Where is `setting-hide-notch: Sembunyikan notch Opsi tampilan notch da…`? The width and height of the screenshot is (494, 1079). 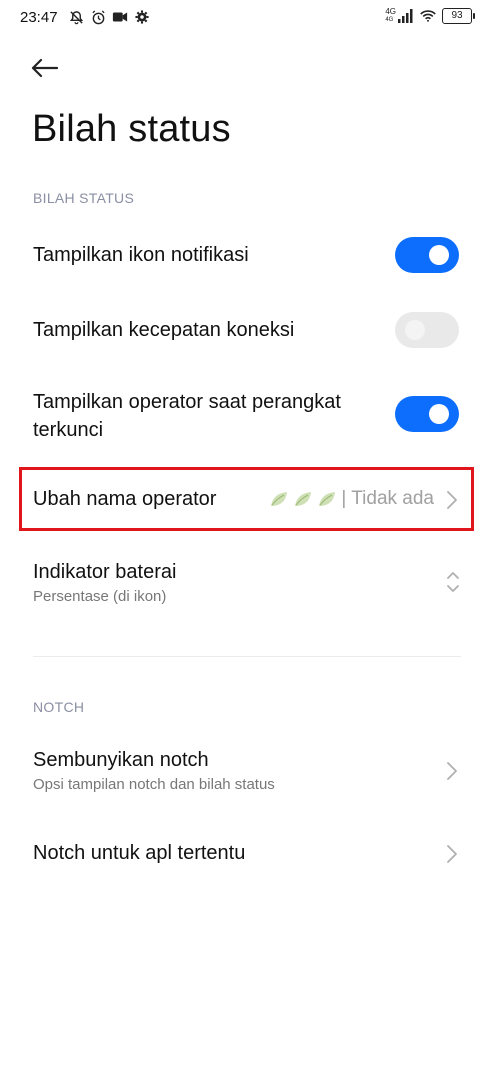
setting-hide-notch: Sembunyikan notch Opsi tampilan notch da… is located at coordinates (247, 773).